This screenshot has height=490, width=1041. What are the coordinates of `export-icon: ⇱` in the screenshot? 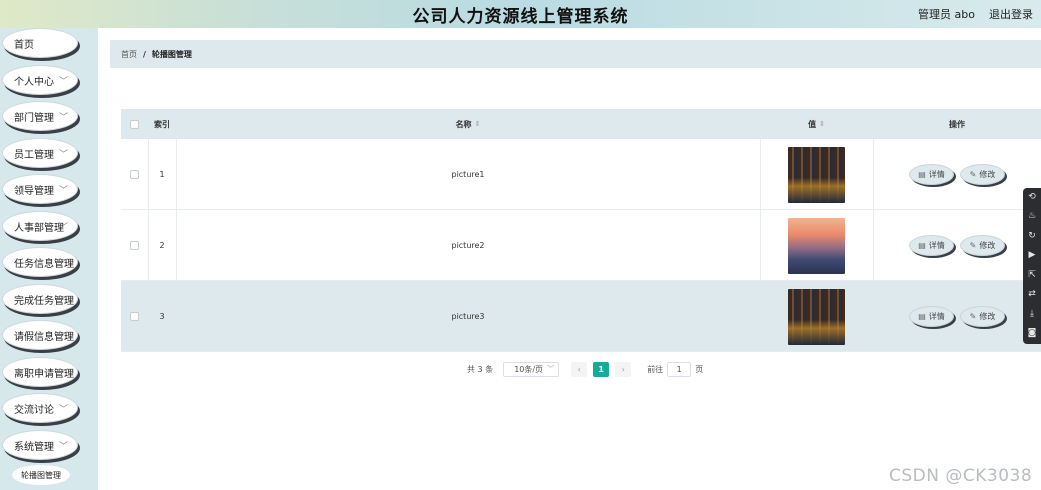 It's located at (1032, 275).